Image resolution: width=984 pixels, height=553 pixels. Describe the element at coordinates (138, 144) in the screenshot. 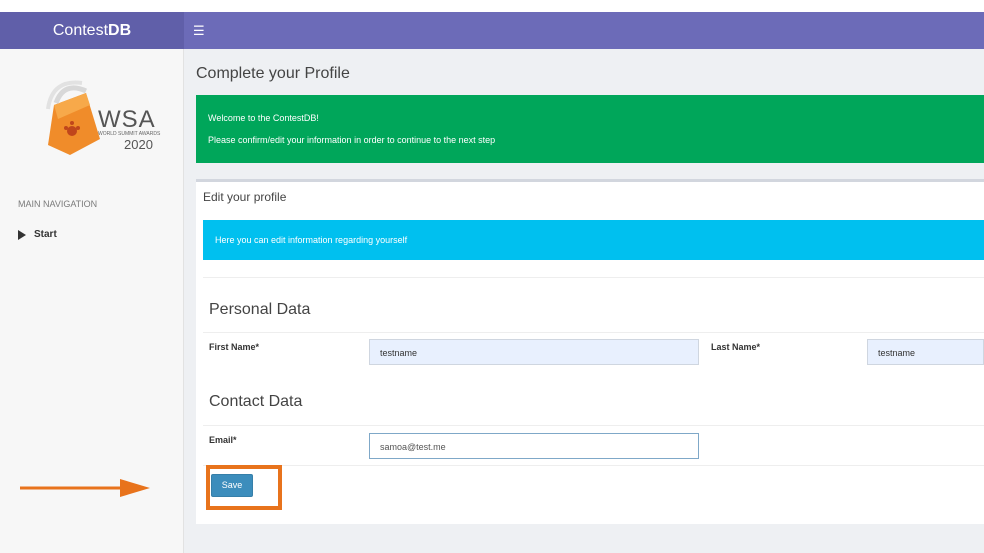

I see `logo-year: 2020` at that location.